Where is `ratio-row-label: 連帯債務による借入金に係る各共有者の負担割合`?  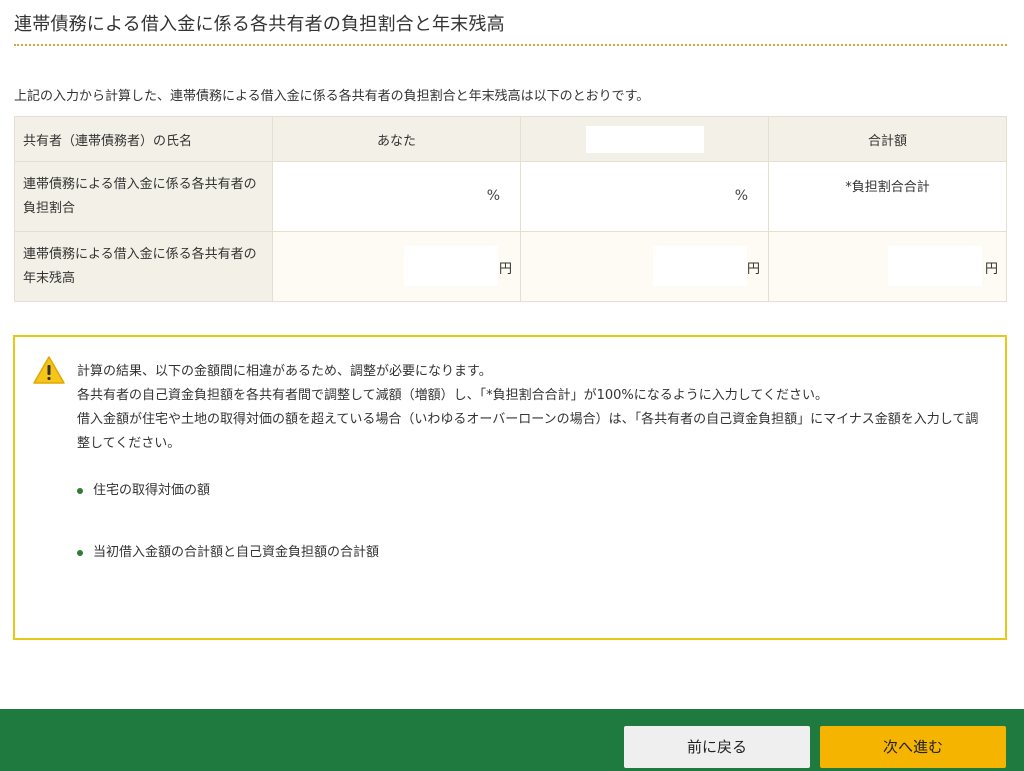
ratio-row-label: 連帯債務による借入金に係る各共有者の負担割合 is located at coordinates (143, 196).